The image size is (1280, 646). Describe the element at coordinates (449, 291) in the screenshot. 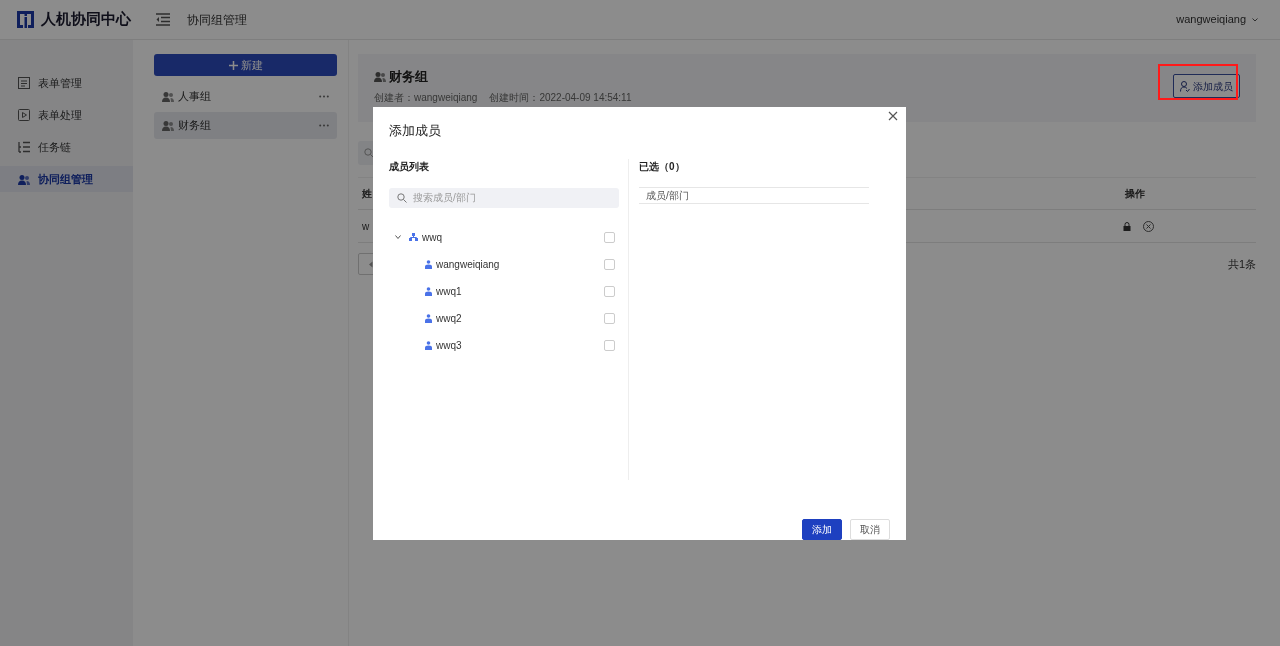

I see `node-label: wwq1` at that location.